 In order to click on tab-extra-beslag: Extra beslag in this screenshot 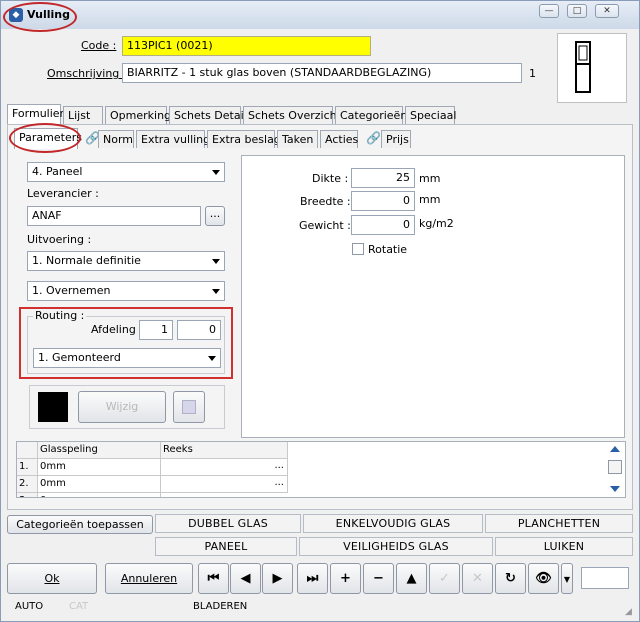, I will do `click(244, 139)`.